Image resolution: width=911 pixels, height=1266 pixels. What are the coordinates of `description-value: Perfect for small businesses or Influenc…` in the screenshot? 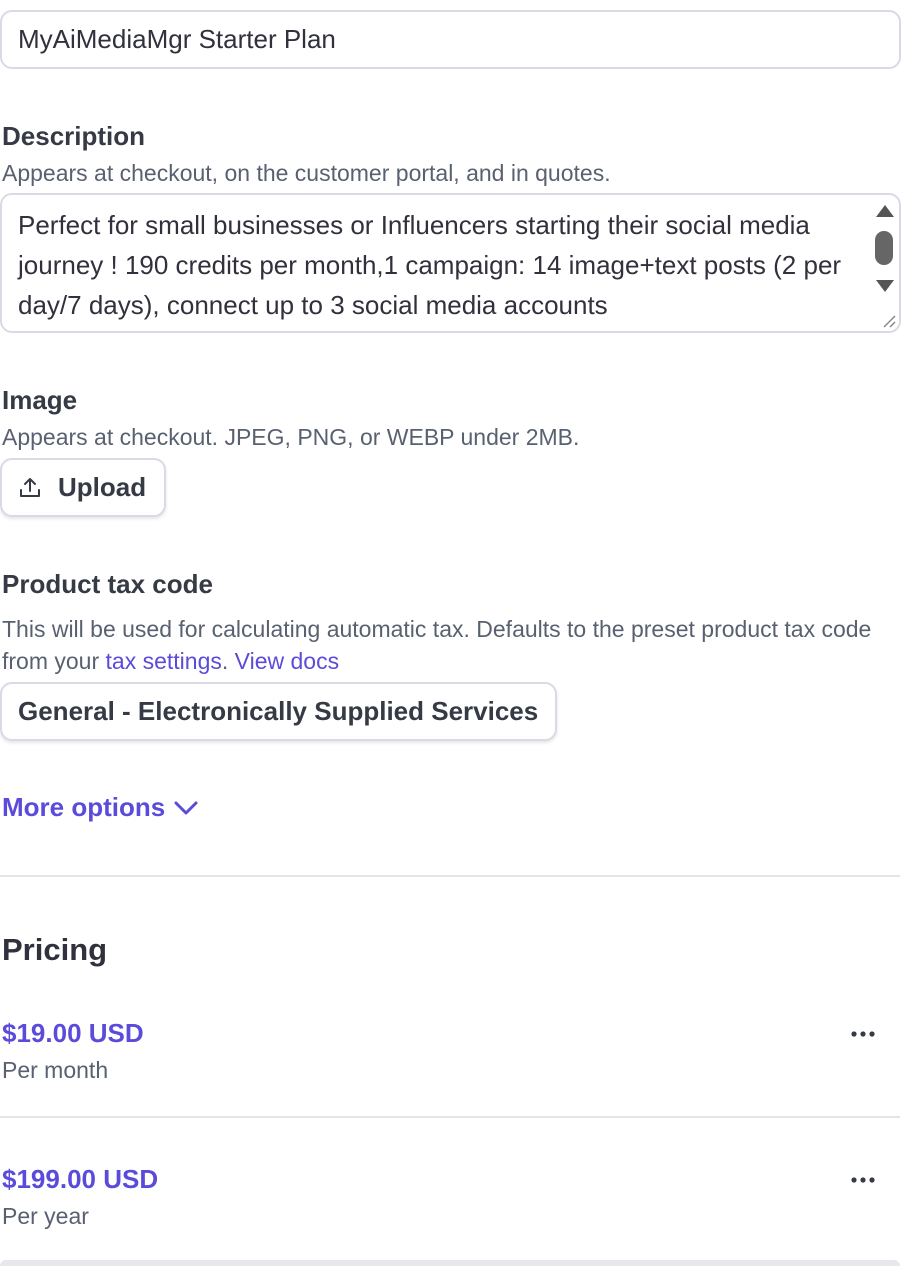 It's located at (430, 265).